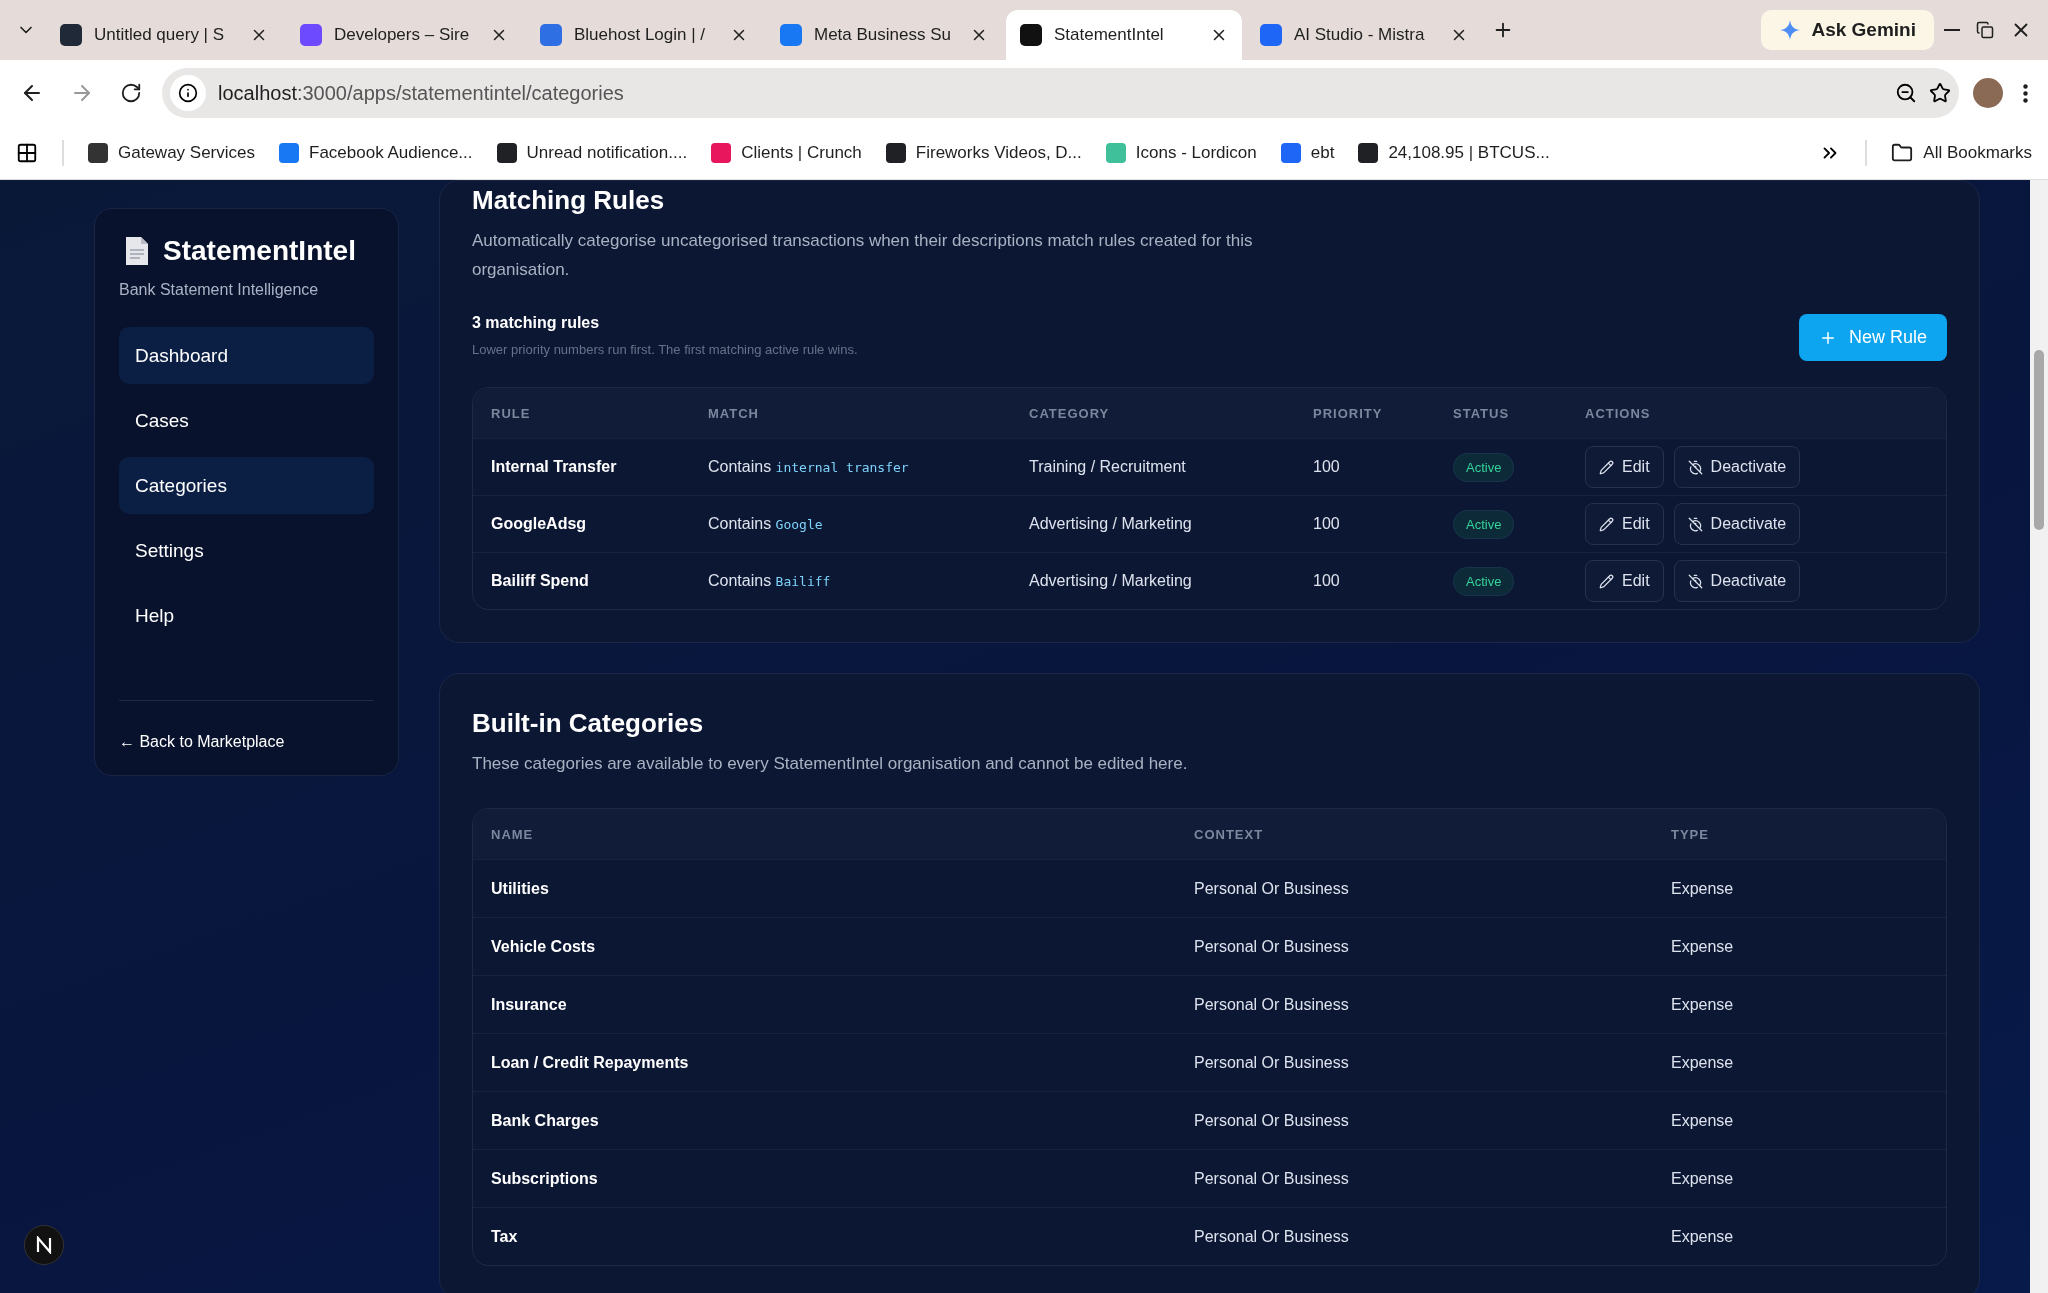 This screenshot has height=1293, width=2048. Describe the element at coordinates (404, 35) in the screenshot. I see `browser-tab: Developers – Sire` at that location.